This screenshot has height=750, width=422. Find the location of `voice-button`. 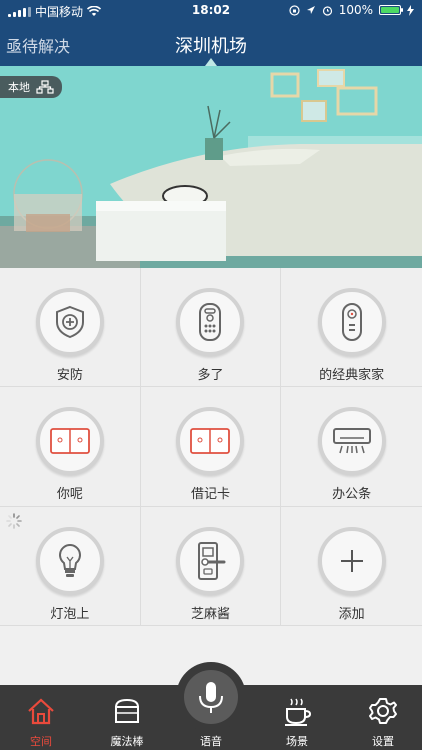

voice-button is located at coordinates (211, 697).